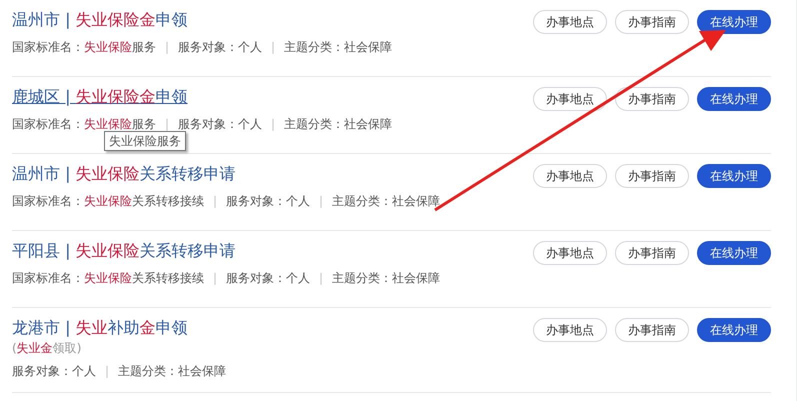 This screenshot has height=401, width=797. I want to click on service-subtitle: (失业金领取), so click(47, 348).